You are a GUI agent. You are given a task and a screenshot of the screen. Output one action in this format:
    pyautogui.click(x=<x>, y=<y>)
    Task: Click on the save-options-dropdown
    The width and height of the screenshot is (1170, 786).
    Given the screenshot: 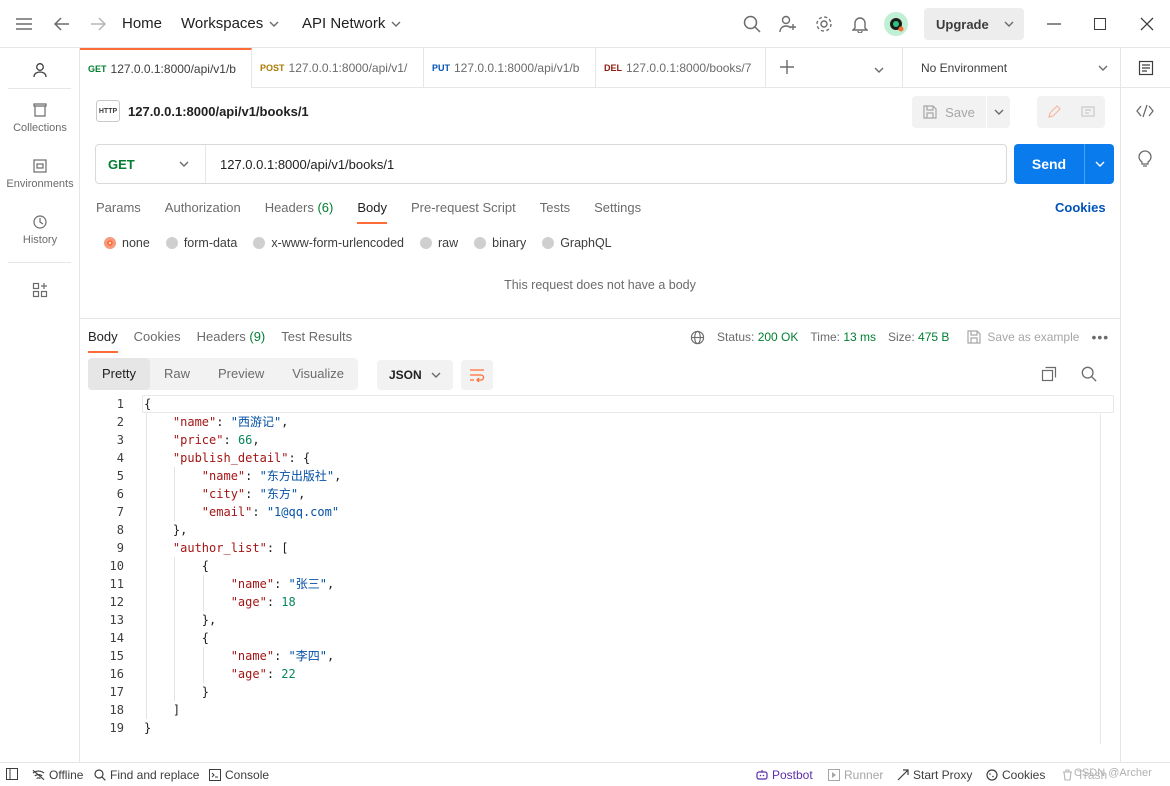 What is the action you would take?
    pyautogui.click(x=998, y=112)
    